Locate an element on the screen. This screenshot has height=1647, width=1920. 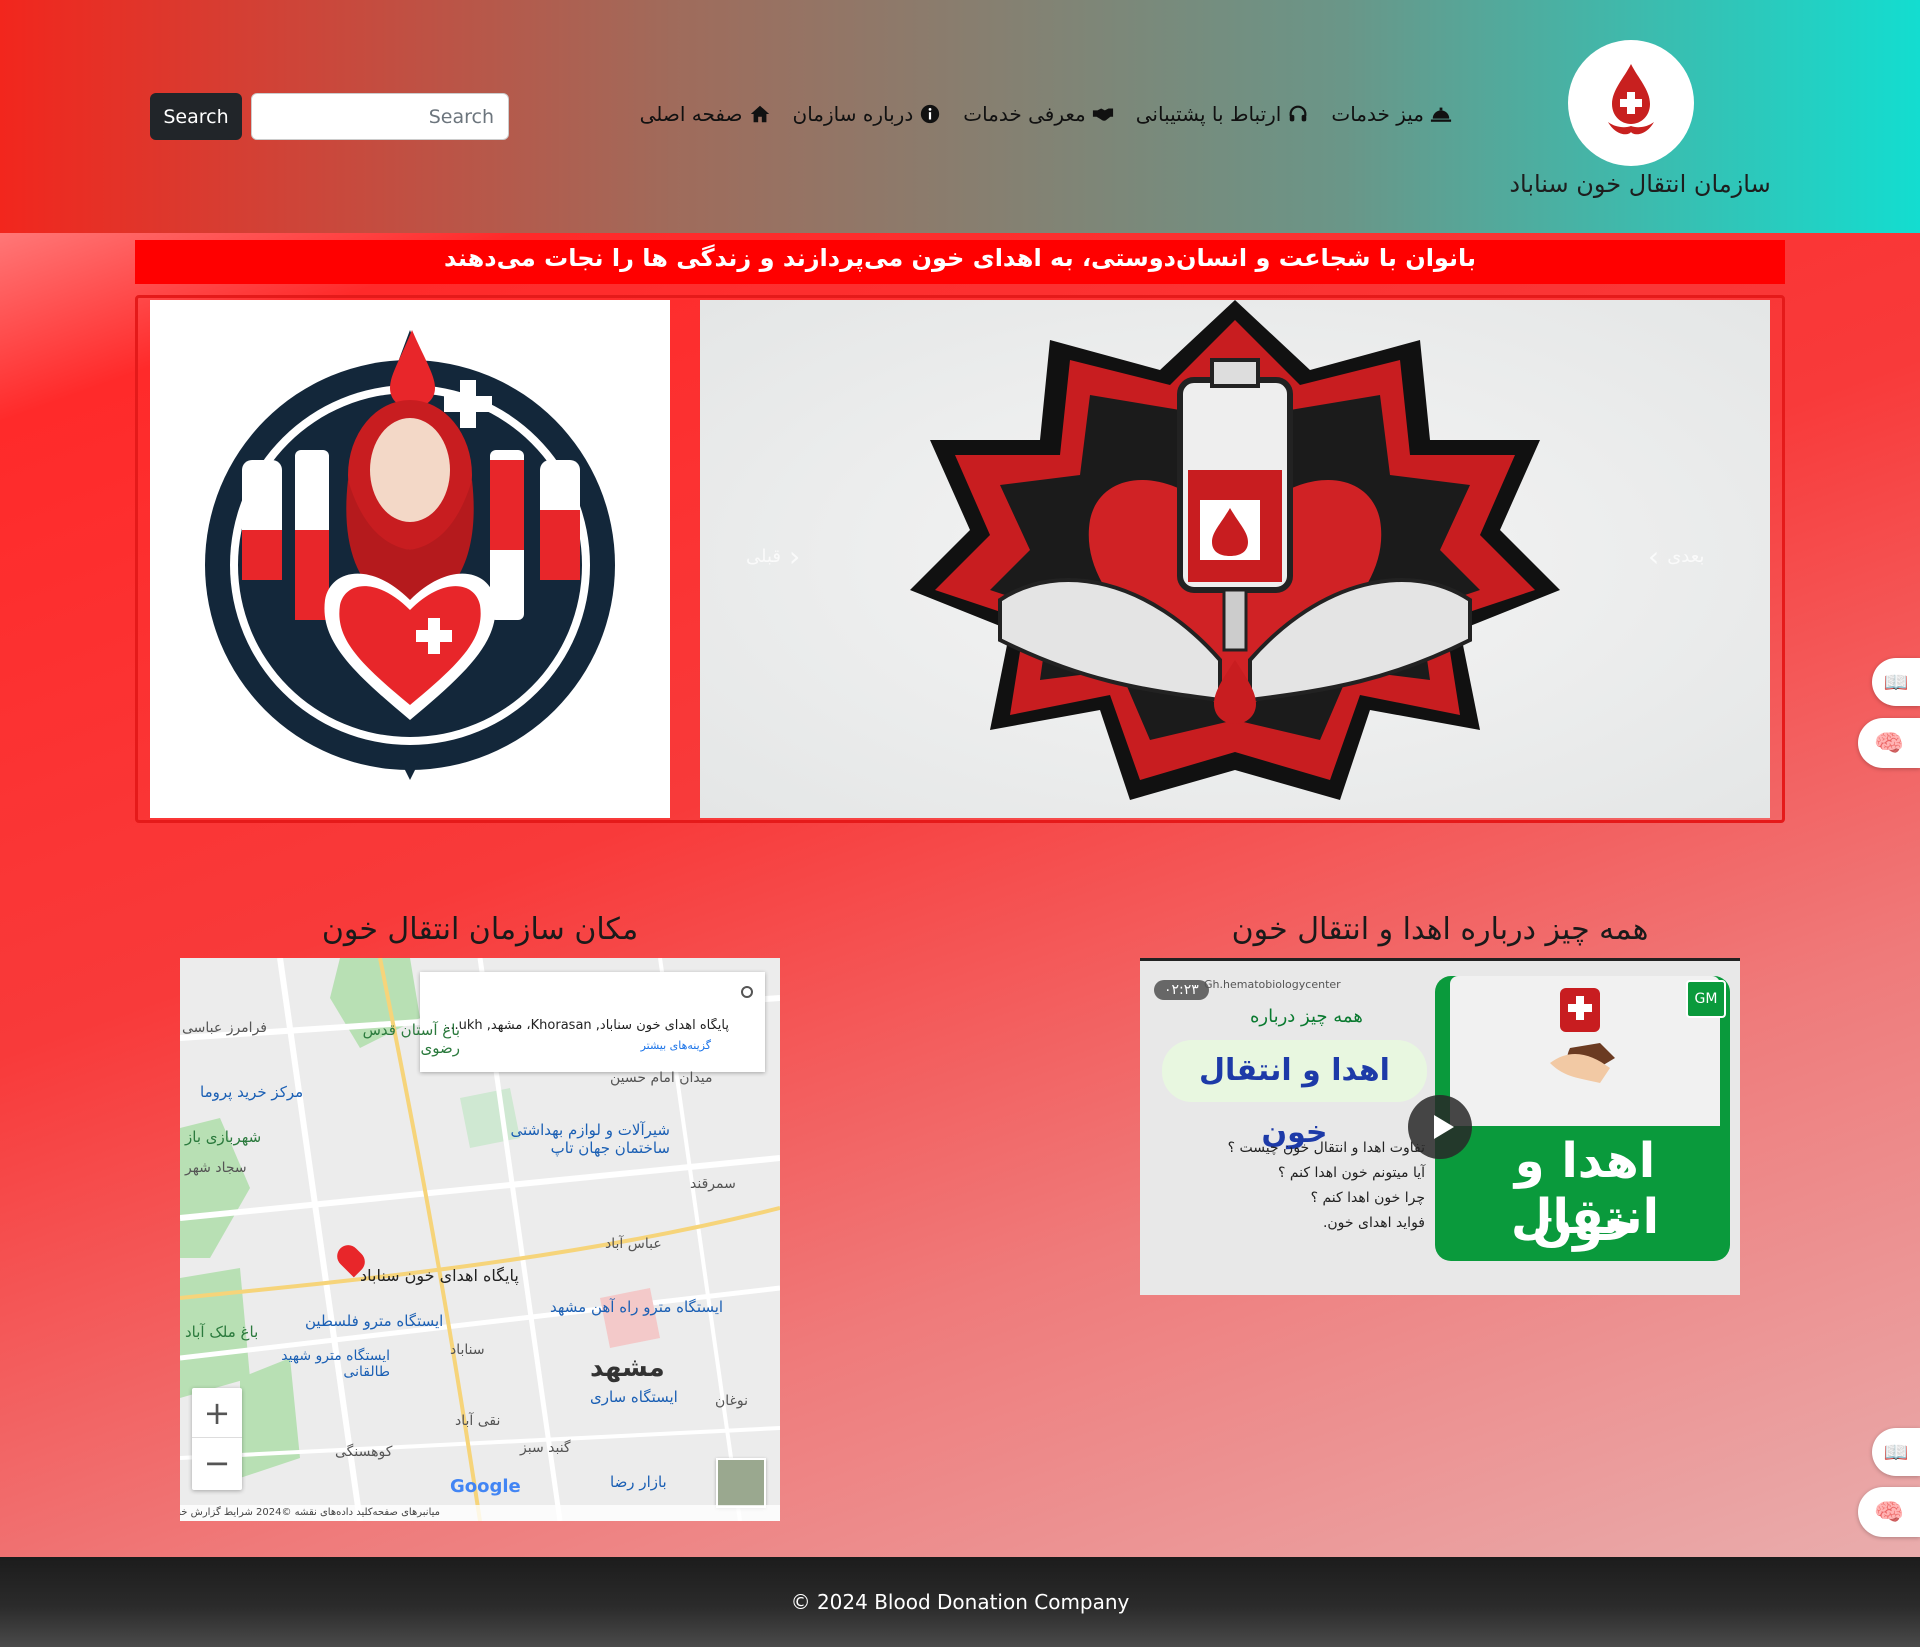
blood-drop-hands-icon is located at coordinates (1631, 99).